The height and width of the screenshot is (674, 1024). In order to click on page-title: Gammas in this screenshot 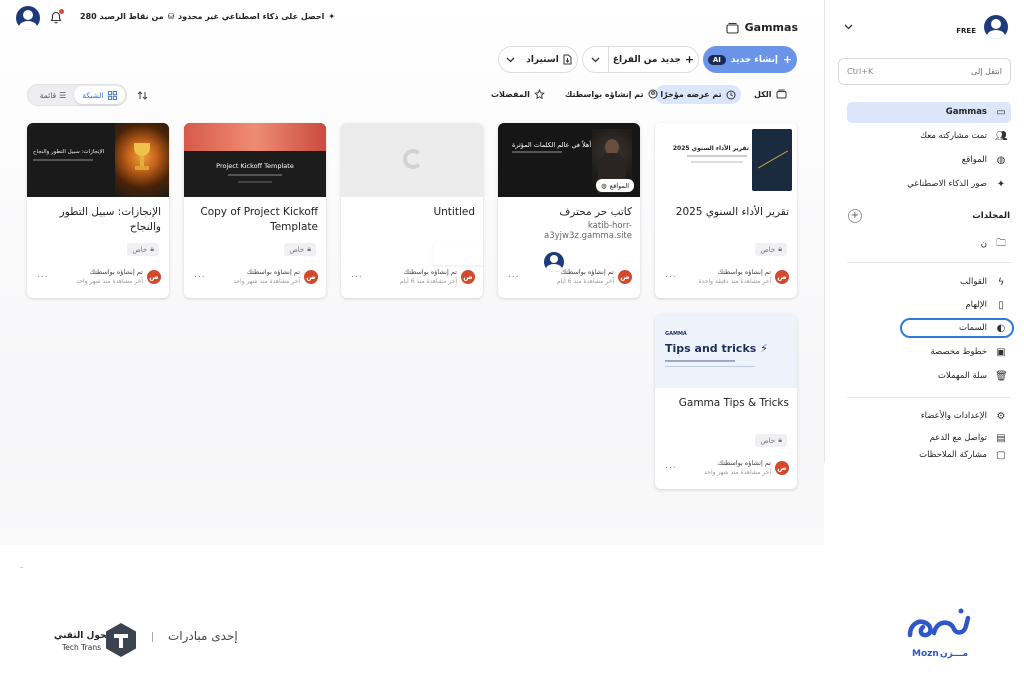, I will do `click(762, 27)`.